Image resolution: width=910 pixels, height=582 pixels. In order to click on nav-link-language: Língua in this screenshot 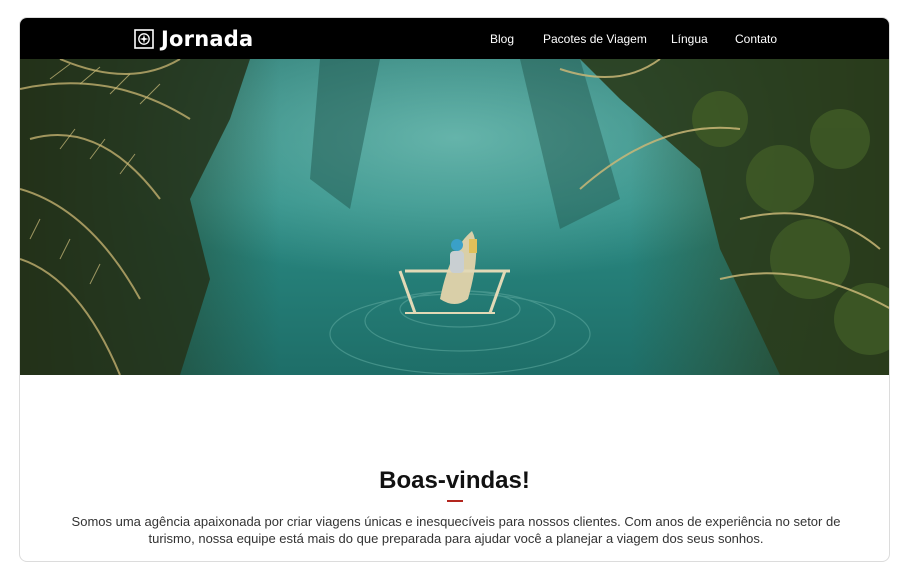, I will do `click(689, 39)`.